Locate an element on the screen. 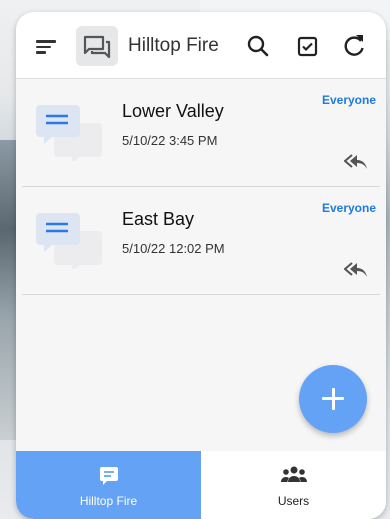  message-icon is located at coordinates (108, 476).